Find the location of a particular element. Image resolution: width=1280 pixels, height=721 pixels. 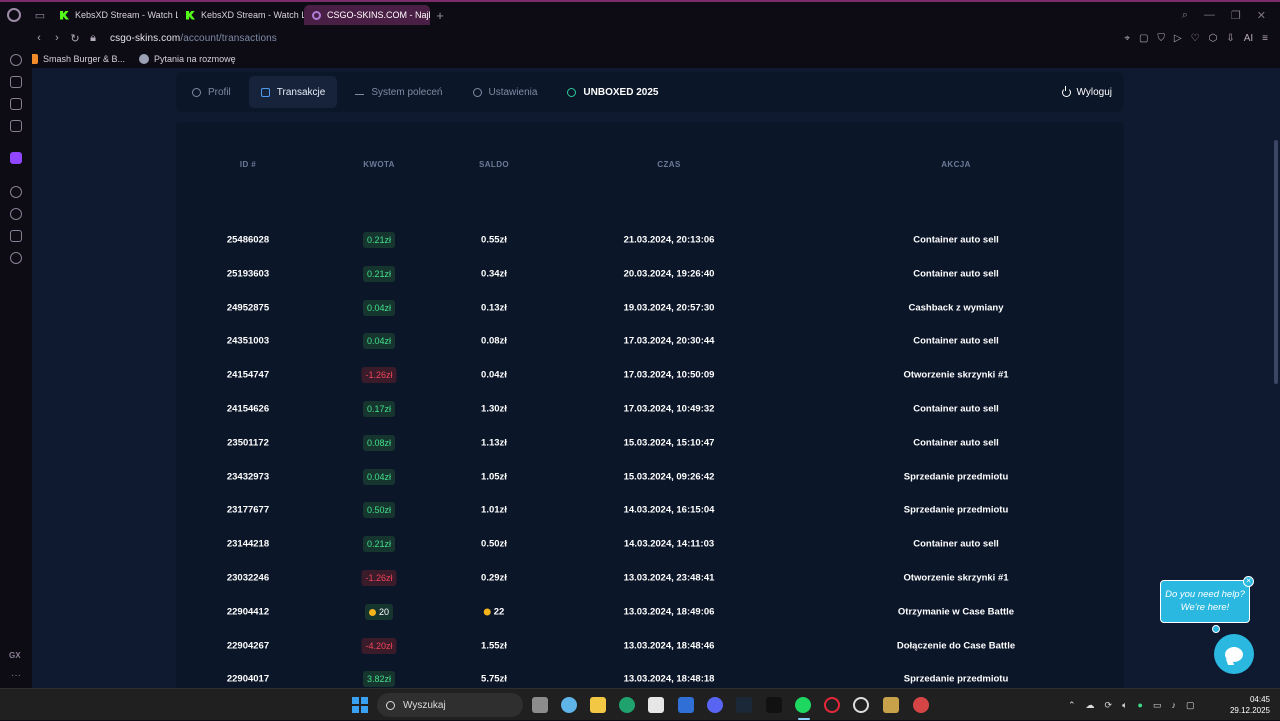

volume-icon: ♪ is located at coordinates (1173, 705).